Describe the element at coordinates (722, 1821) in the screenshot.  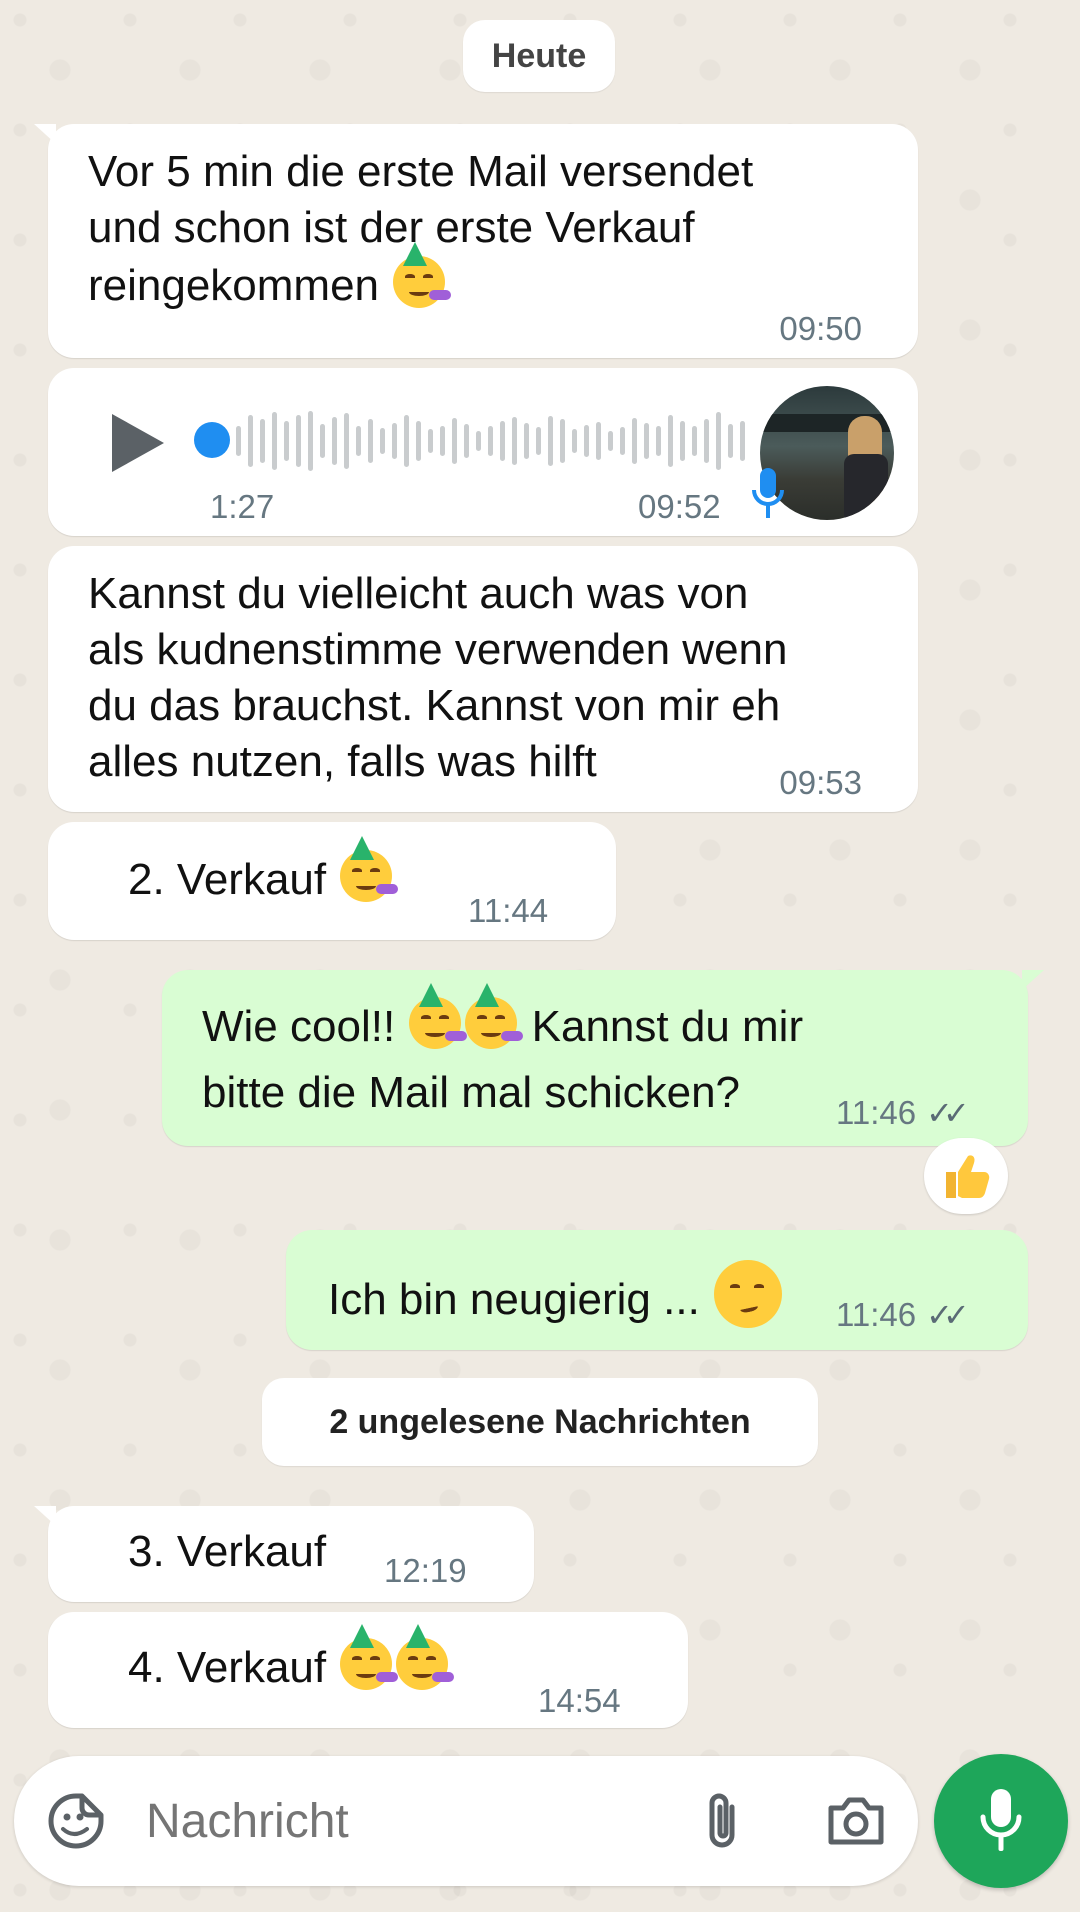
I see `attach-icon` at that location.